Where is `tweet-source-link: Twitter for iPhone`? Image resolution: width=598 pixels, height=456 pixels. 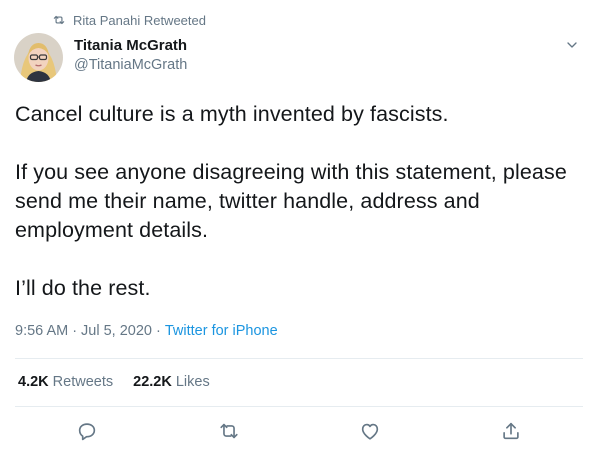
tweet-source-link: Twitter for iPhone is located at coordinates (221, 331).